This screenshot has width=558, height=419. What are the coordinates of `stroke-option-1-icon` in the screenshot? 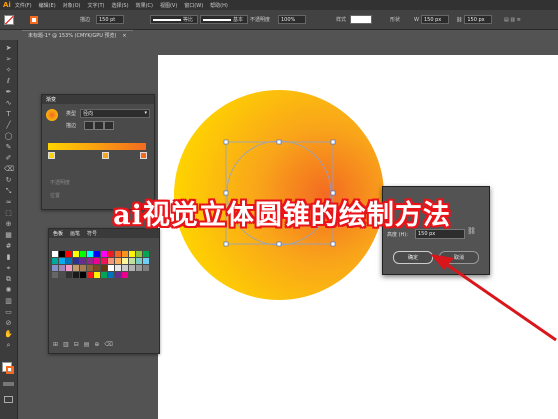 It's located at (89, 125).